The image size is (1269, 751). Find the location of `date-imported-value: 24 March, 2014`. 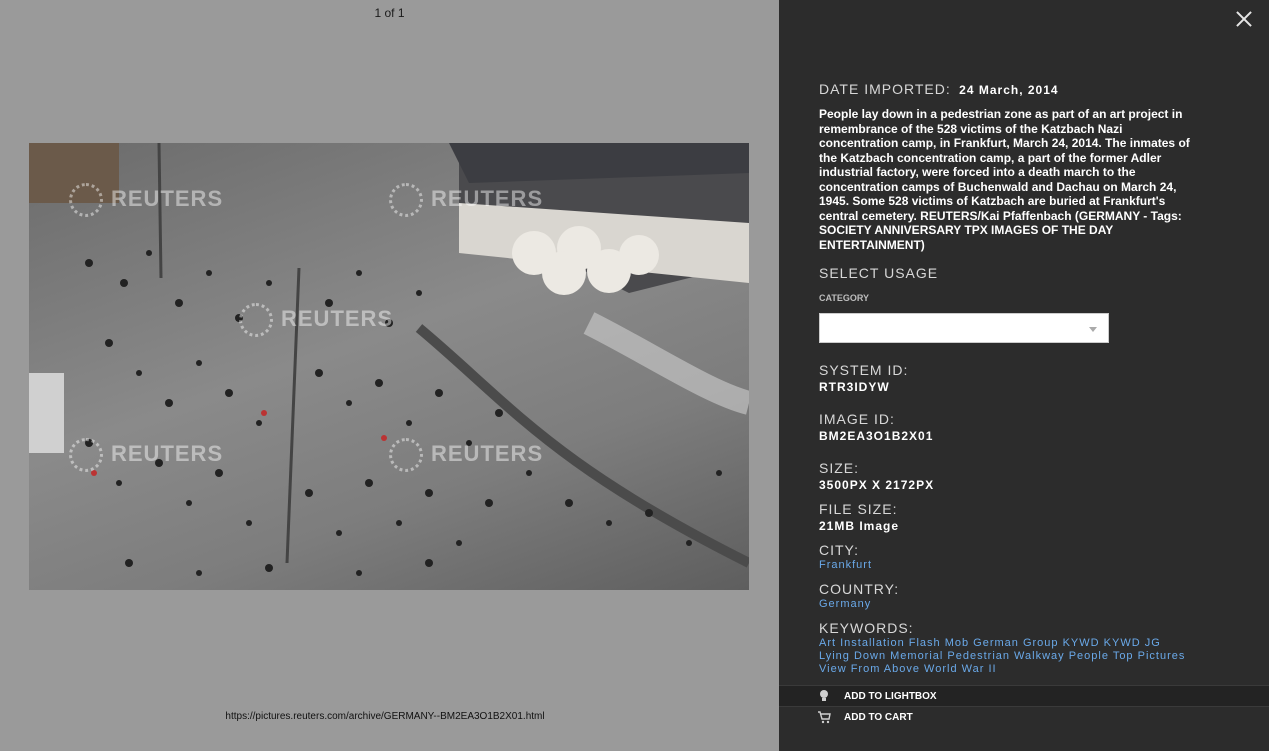

date-imported-value: 24 March, 2014 is located at coordinates (1009, 90).